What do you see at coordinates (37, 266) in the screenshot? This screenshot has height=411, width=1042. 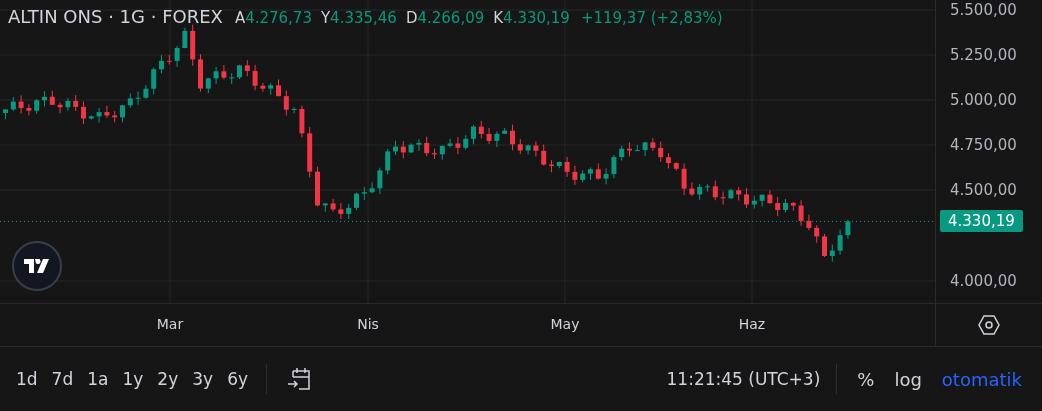 I see `logo-icon` at bounding box center [37, 266].